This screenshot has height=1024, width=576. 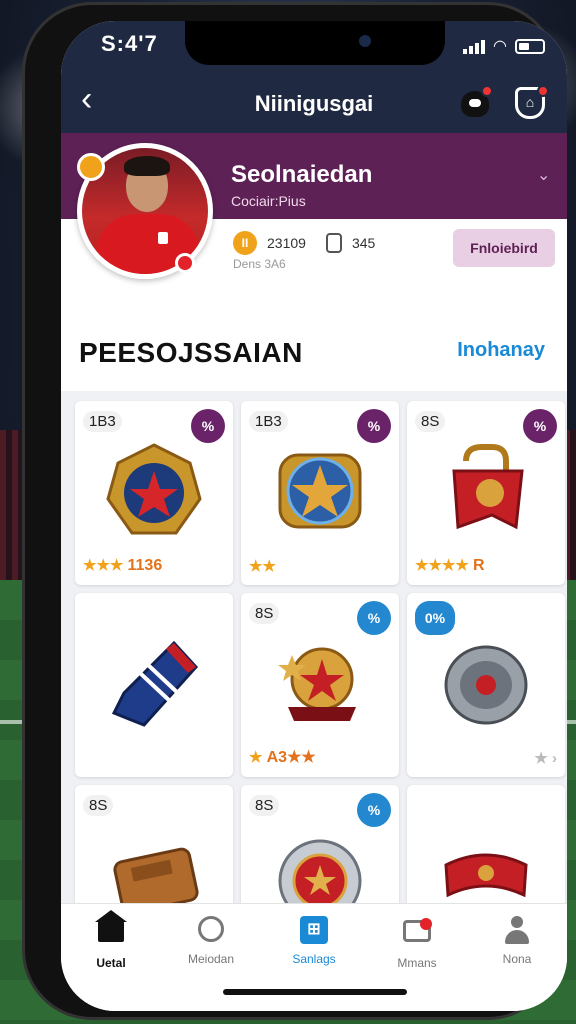 What do you see at coordinates (417, 963) in the screenshot?
I see `nav-label: Mmans` at bounding box center [417, 963].